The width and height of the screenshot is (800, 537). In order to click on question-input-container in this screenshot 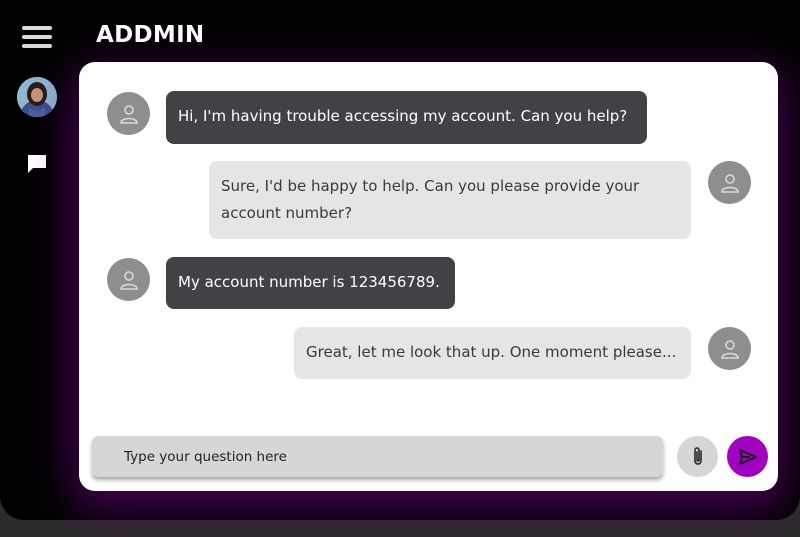, I will do `click(377, 456)`.